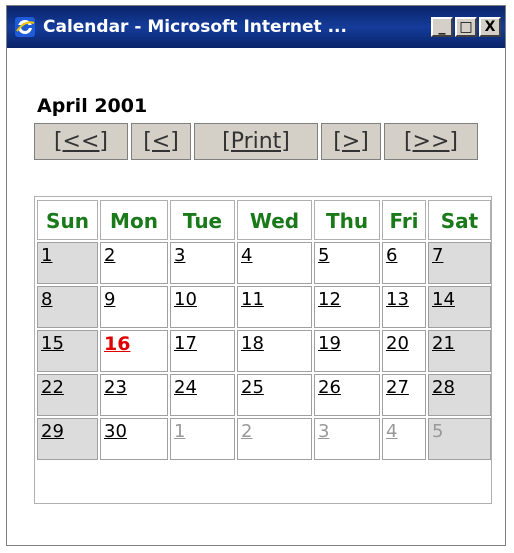 Image resolution: width=514 pixels, height=553 pixels. What do you see at coordinates (274, 220) in the screenshot?
I see `weekday-header: Wed` at bounding box center [274, 220].